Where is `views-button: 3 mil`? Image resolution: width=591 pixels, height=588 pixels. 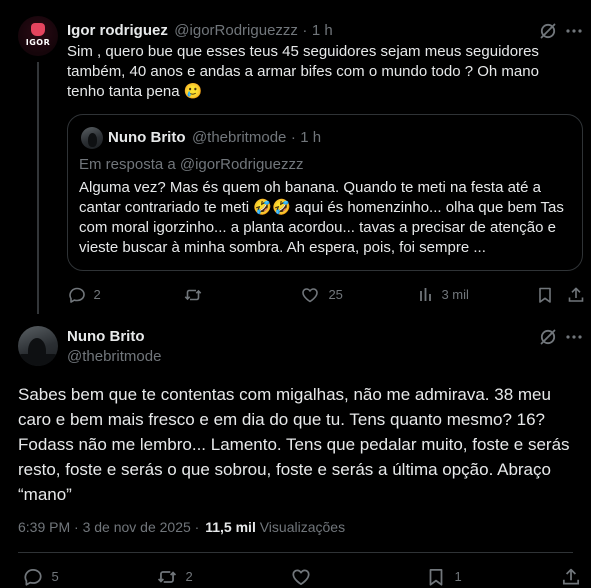 views-button: 3 mil is located at coordinates (443, 295).